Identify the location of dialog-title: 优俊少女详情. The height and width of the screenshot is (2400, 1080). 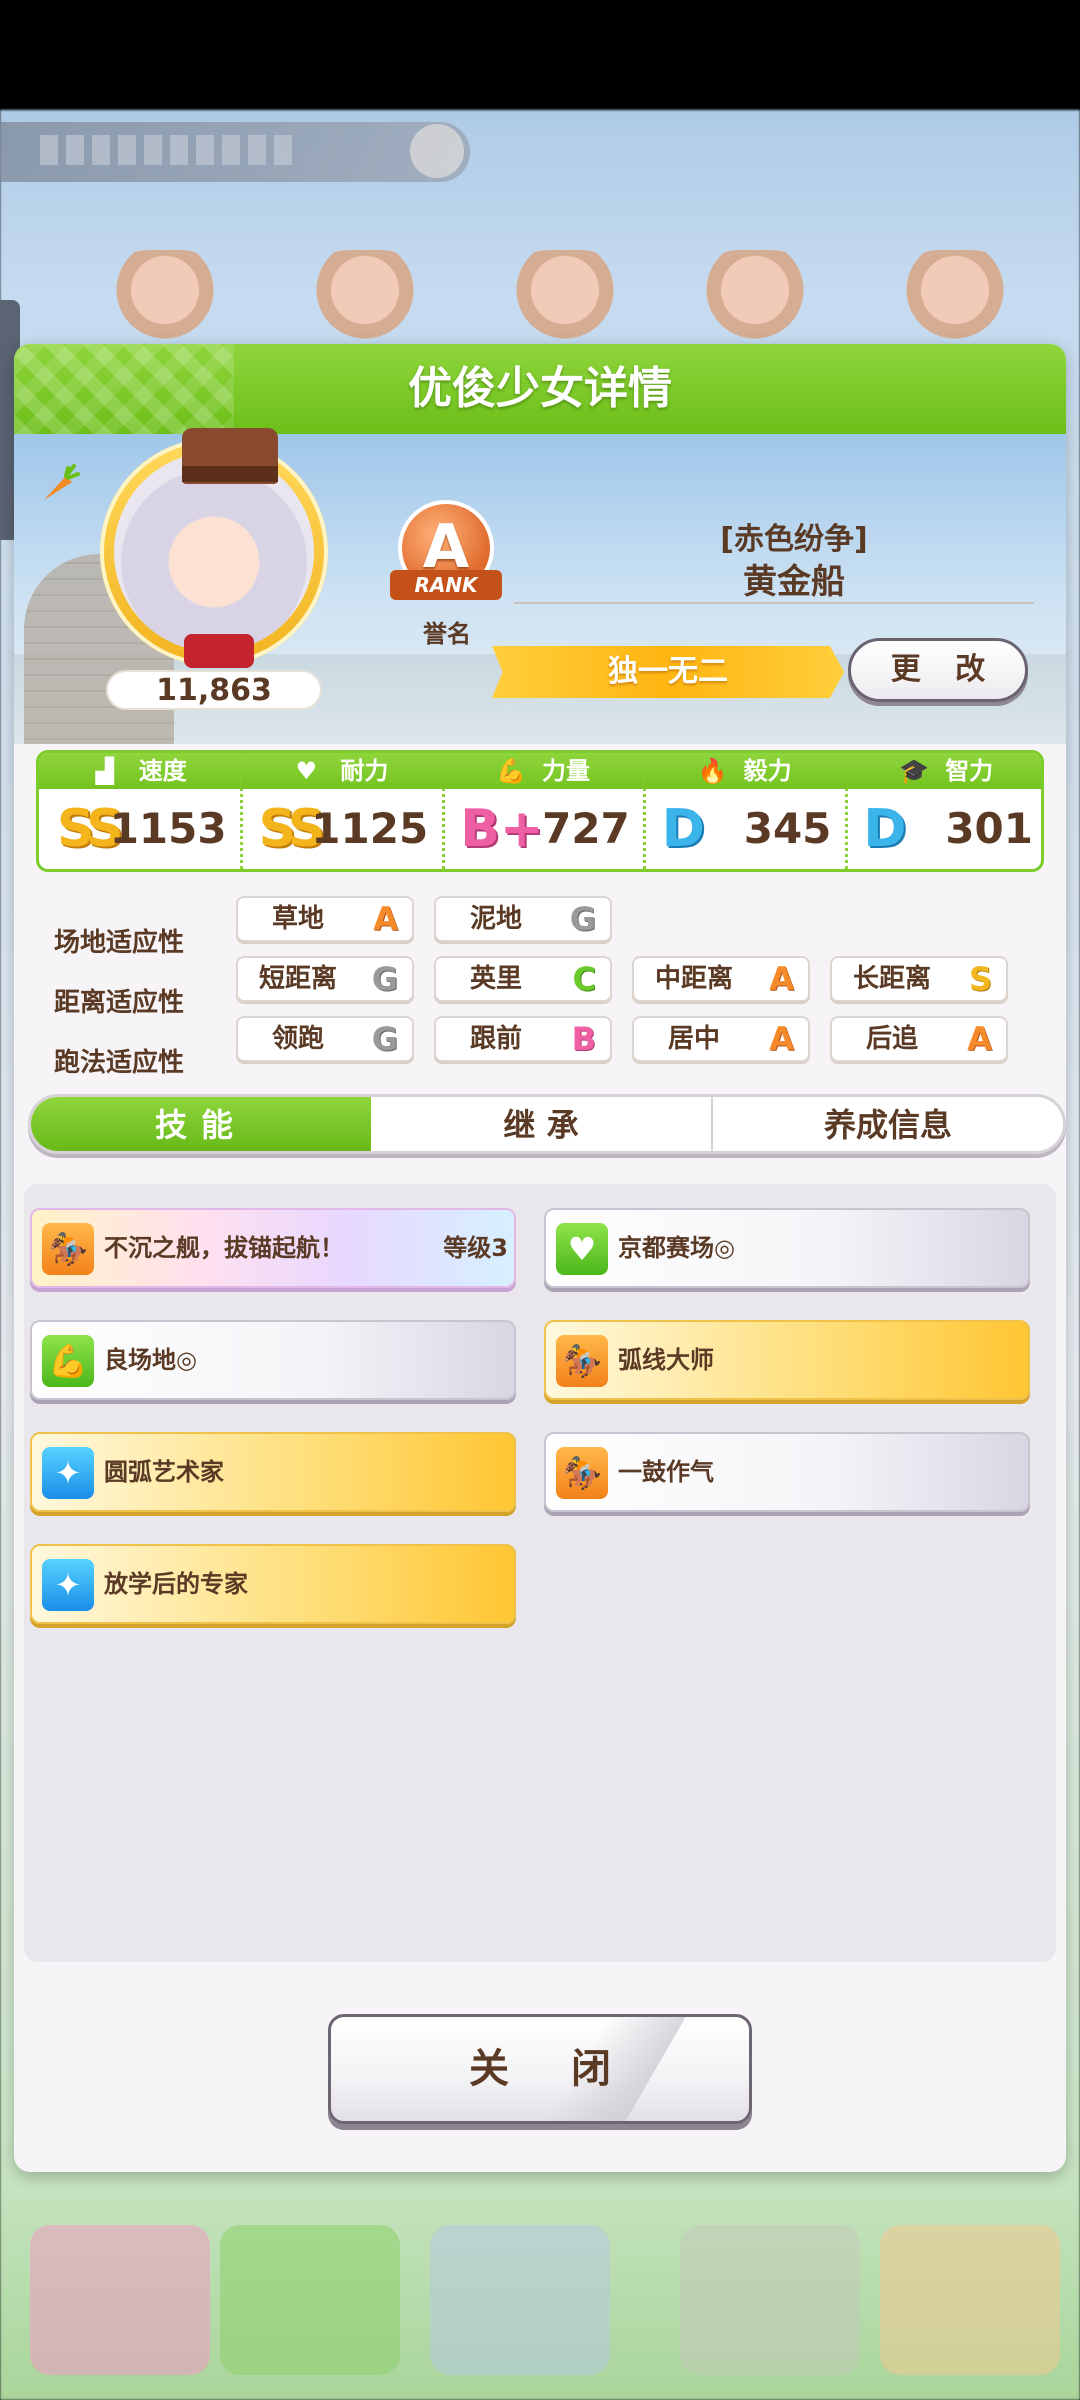
(540, 388).